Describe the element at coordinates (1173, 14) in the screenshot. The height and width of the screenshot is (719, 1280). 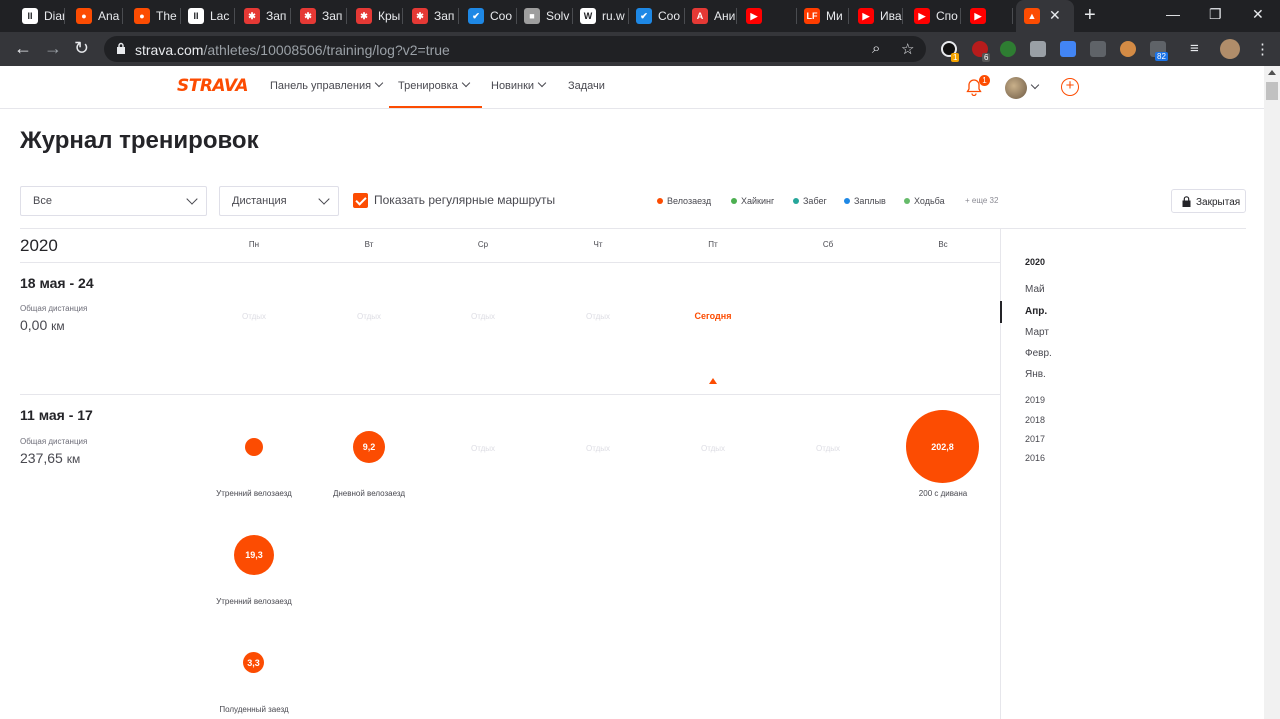
I see `minimize-window-button: —` at that location.